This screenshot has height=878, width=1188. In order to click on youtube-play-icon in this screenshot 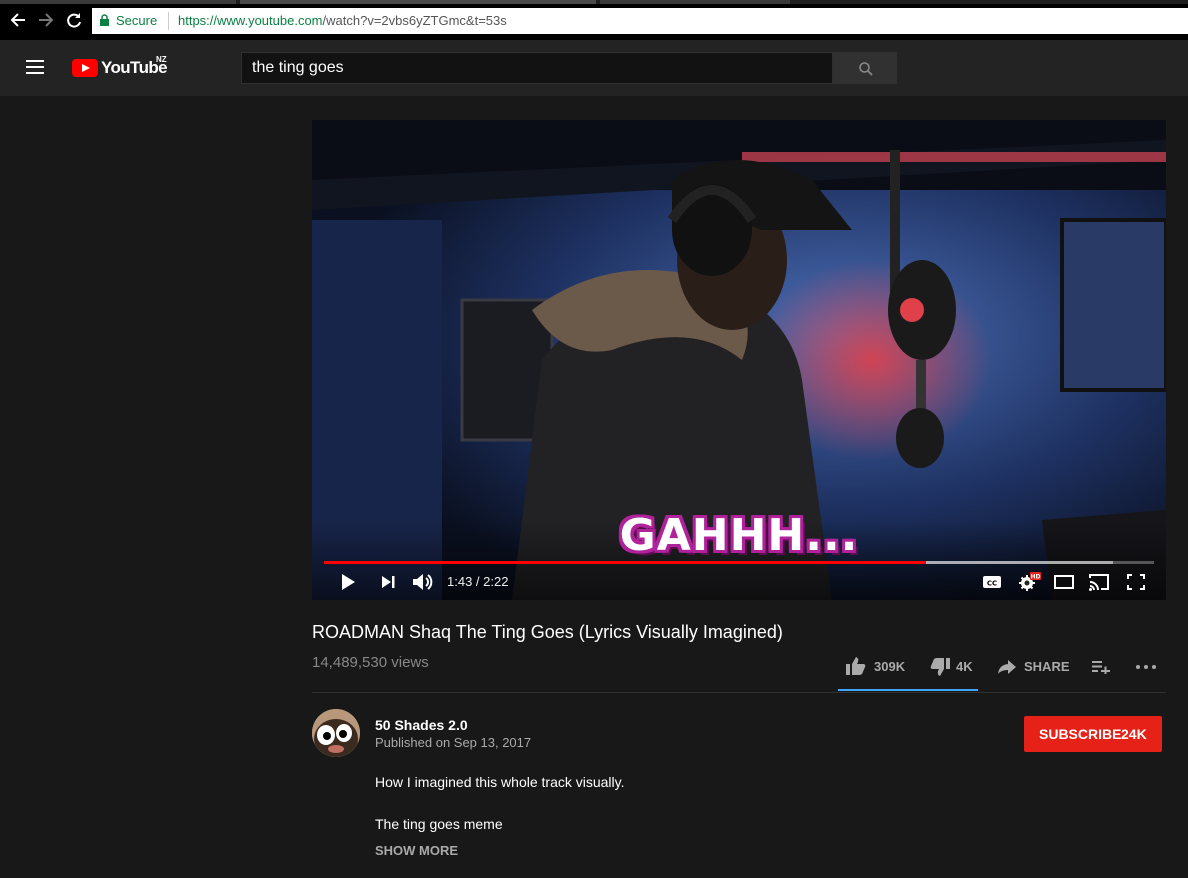, I will do `click(85, 68)`.